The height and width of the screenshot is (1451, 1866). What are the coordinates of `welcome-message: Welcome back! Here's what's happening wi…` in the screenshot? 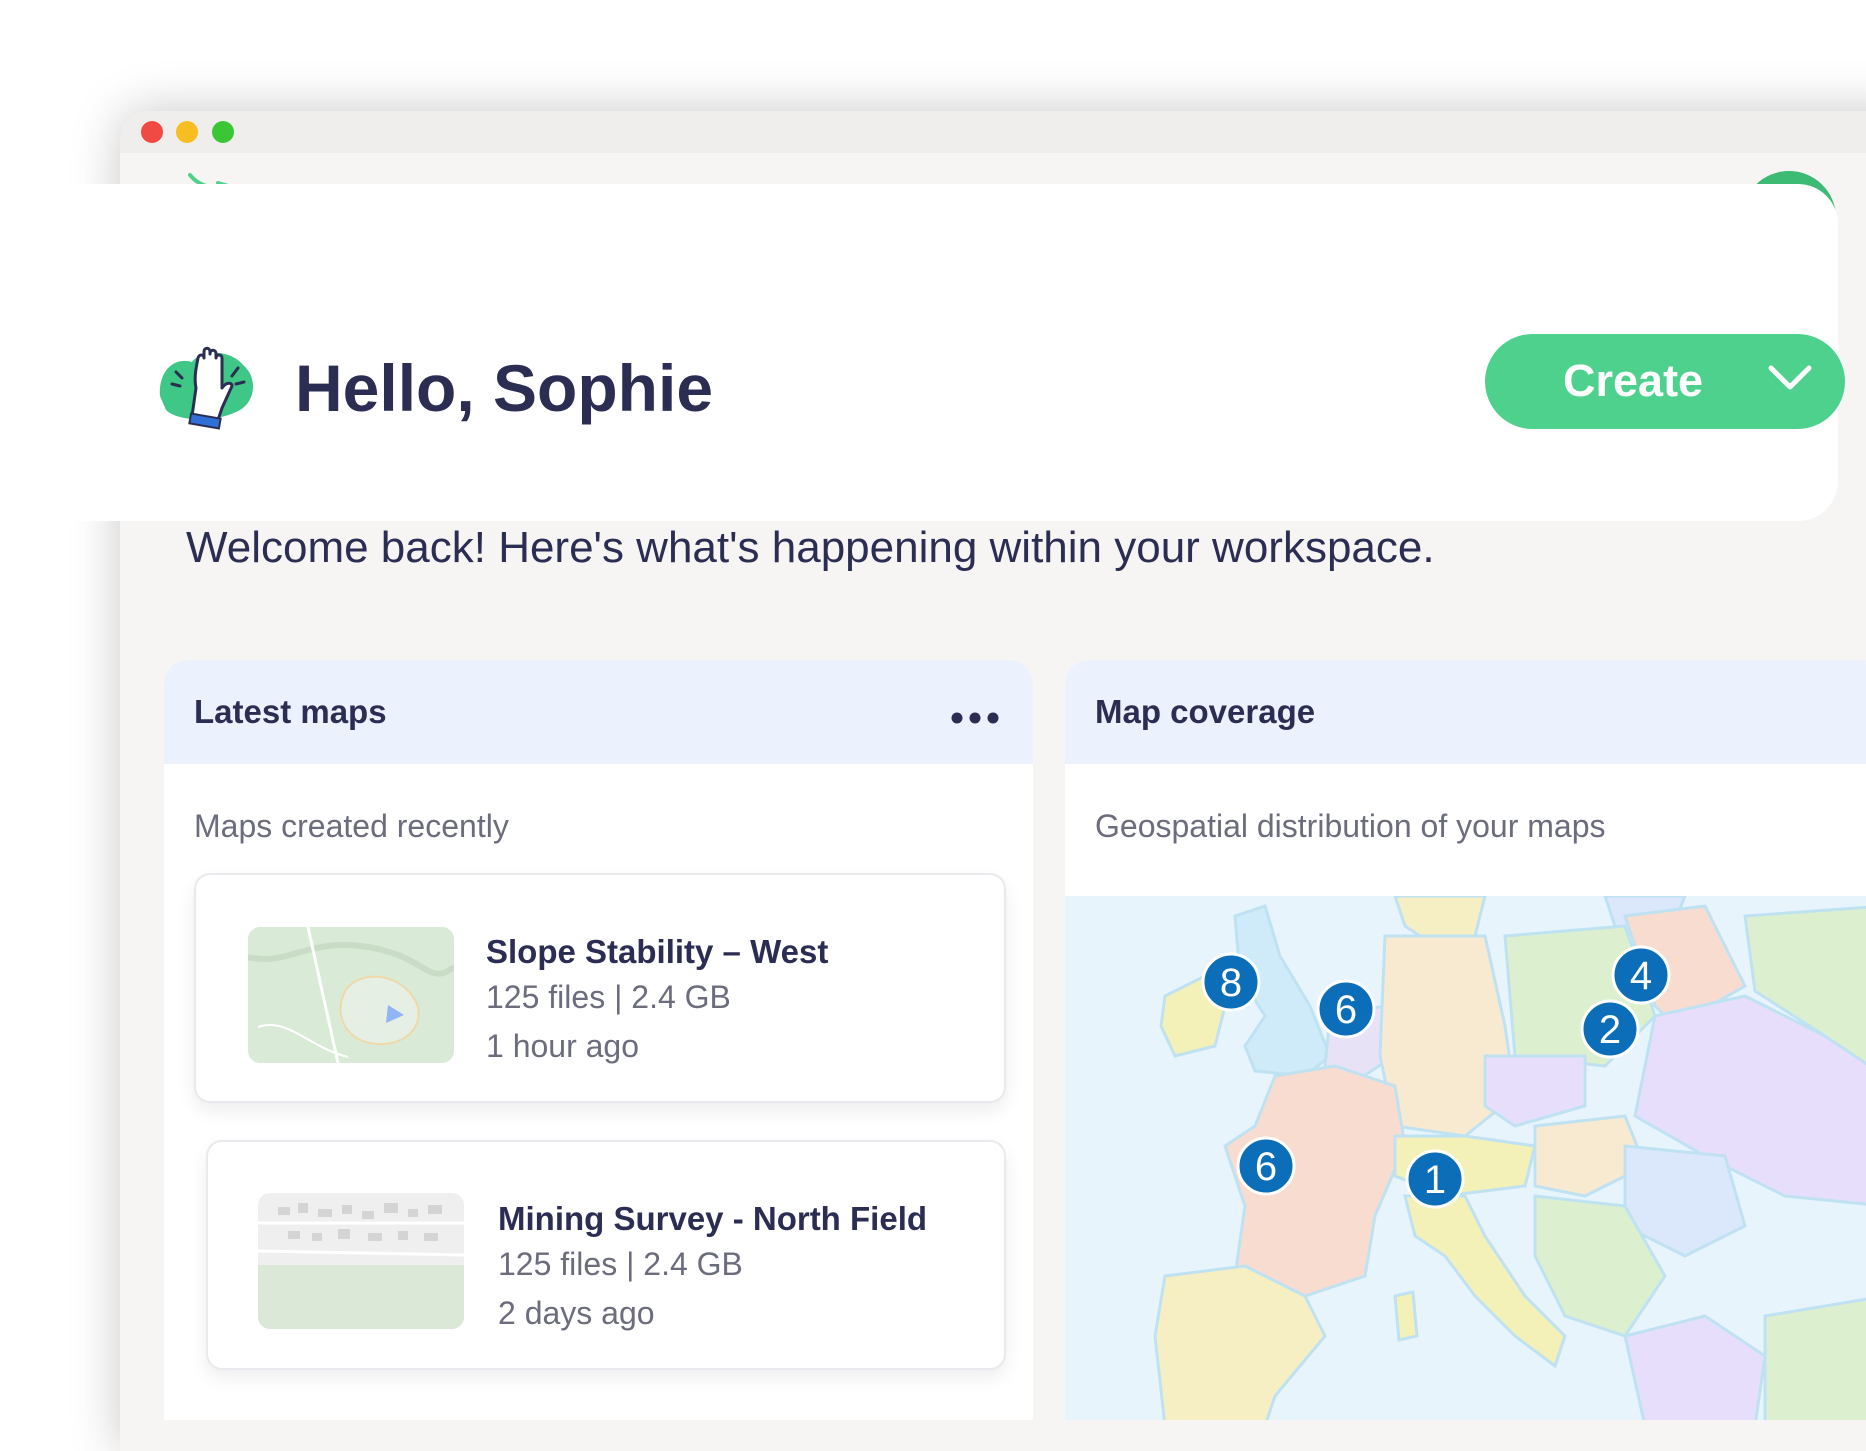 It's located at (810, 547).